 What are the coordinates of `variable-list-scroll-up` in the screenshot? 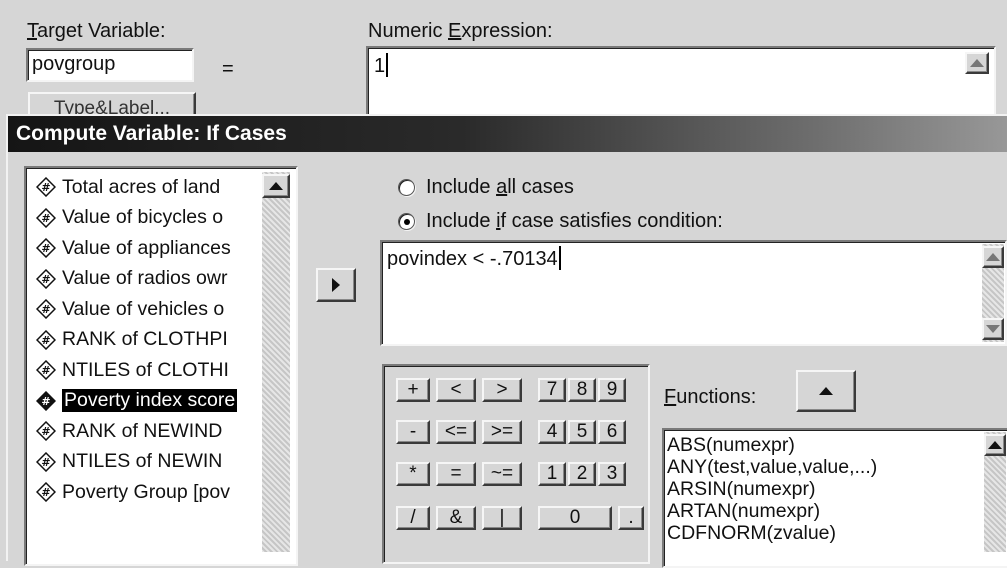 It's located at (276, 186).